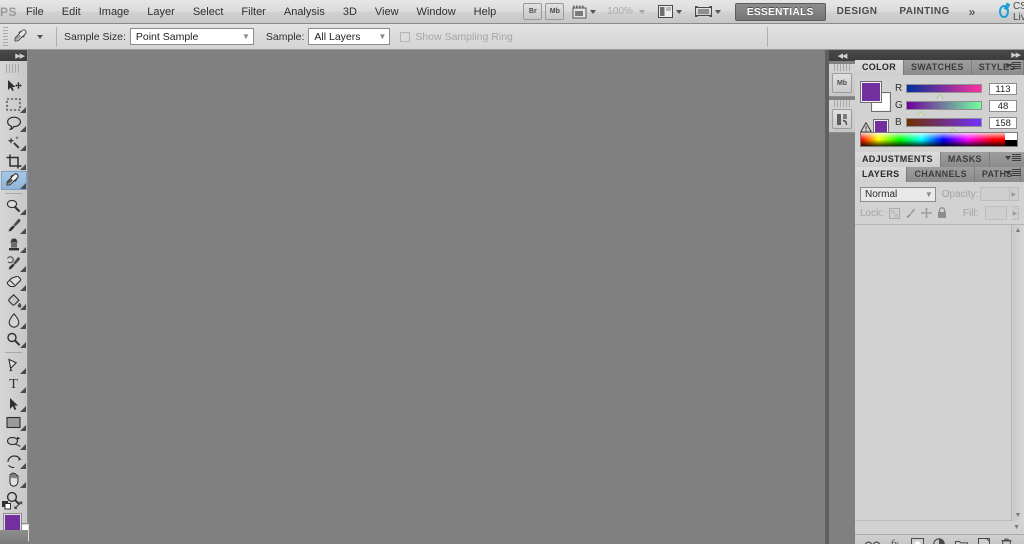  I want to click on history-brush-tool, so click(14, 263).